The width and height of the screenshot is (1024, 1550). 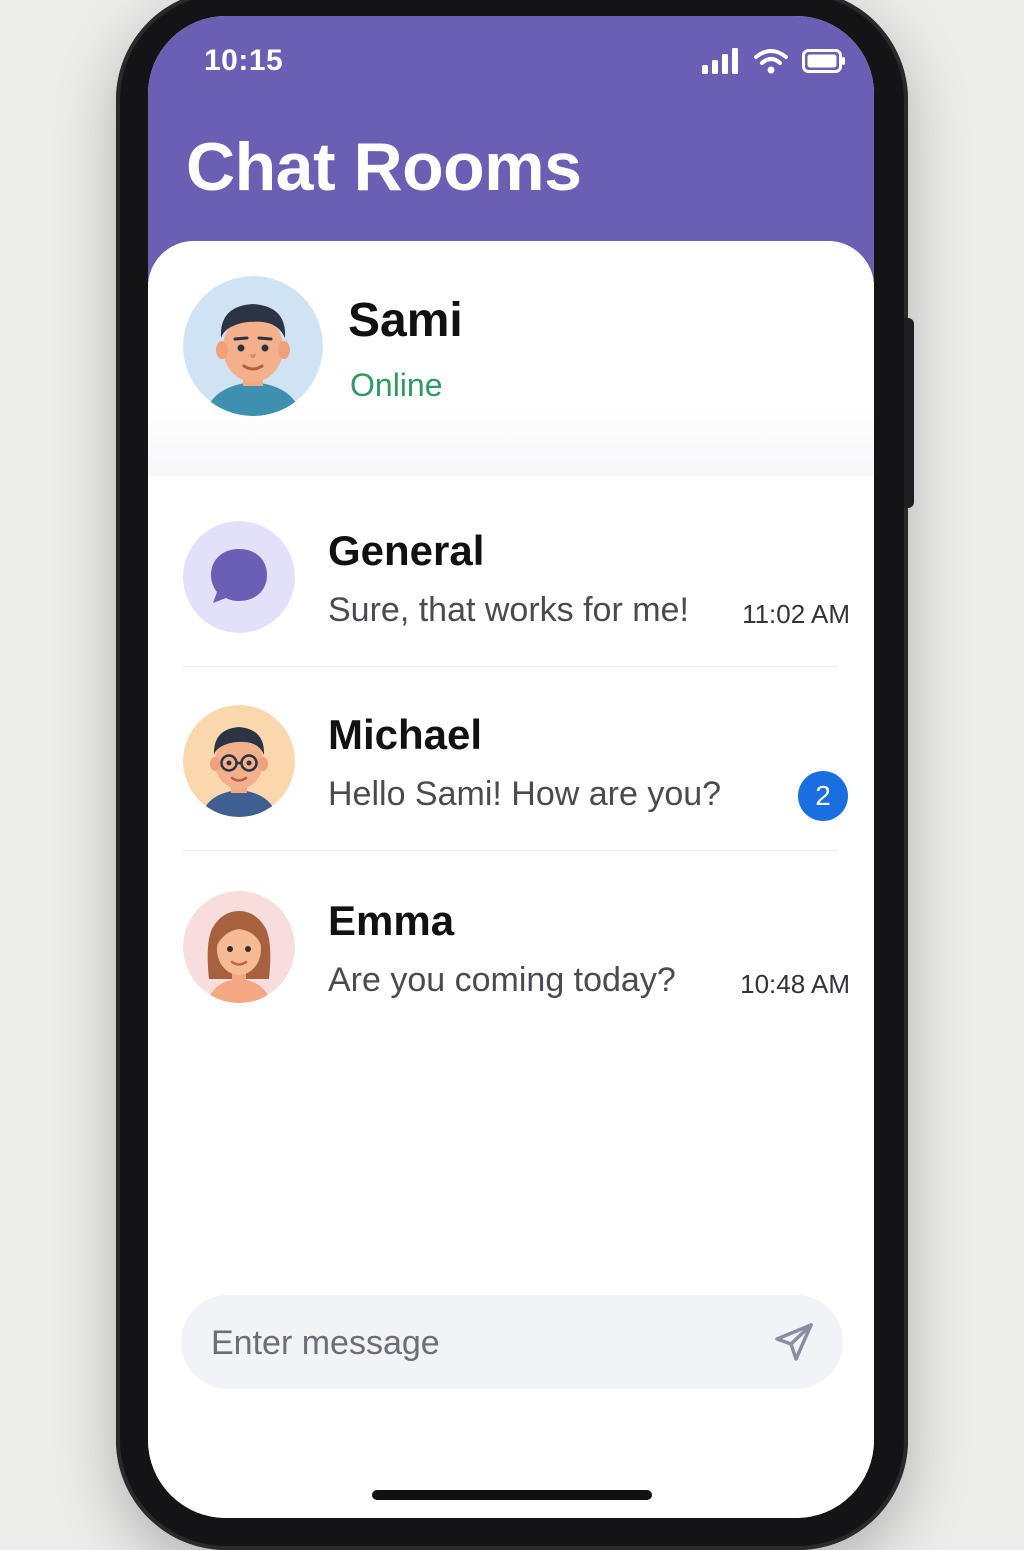 What do you see at coordinates (511, 64) in the screenshot?
I see `status-bar: 10:15` at bounding box center [511, 64].